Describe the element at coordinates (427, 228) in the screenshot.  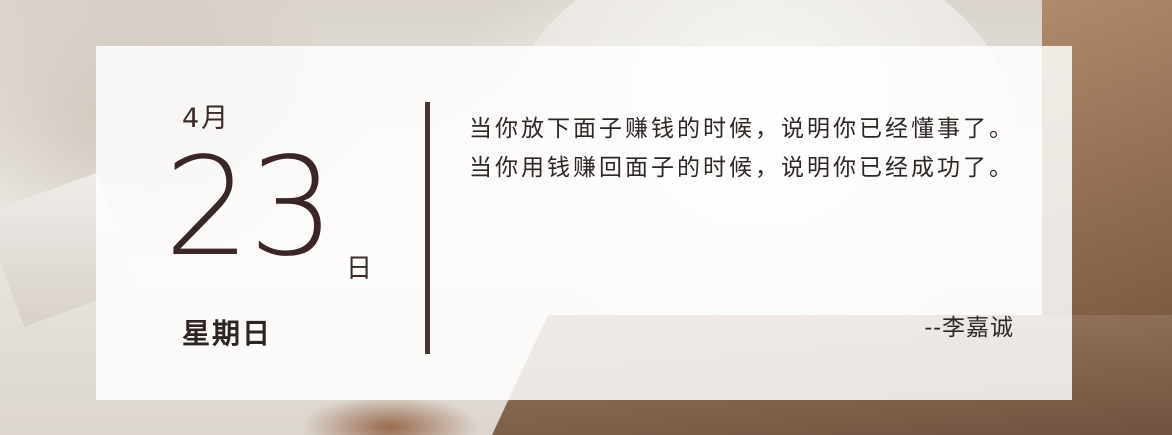
I see `vertical-divider` at that location.